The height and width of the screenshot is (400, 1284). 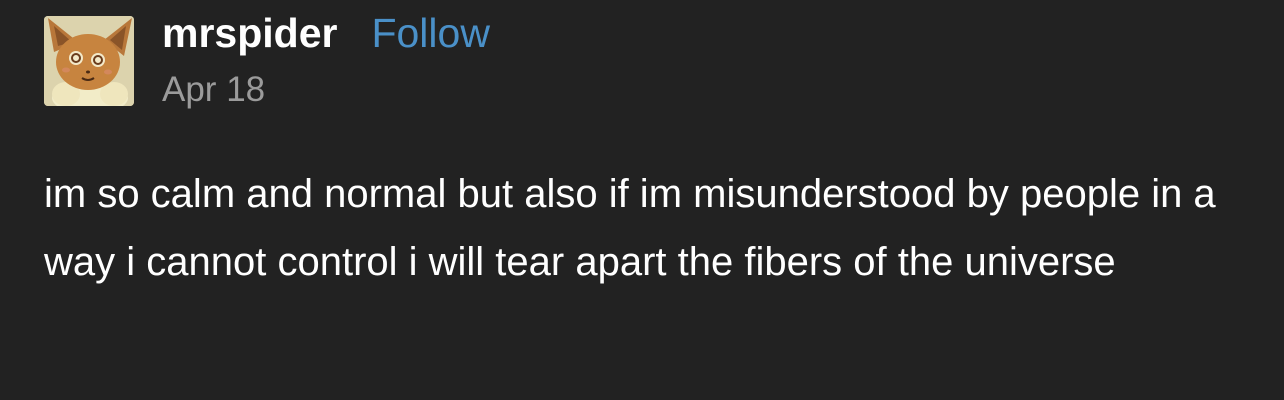 I want to click on post-header: mrspider Follow, so click(x=326, y=40).